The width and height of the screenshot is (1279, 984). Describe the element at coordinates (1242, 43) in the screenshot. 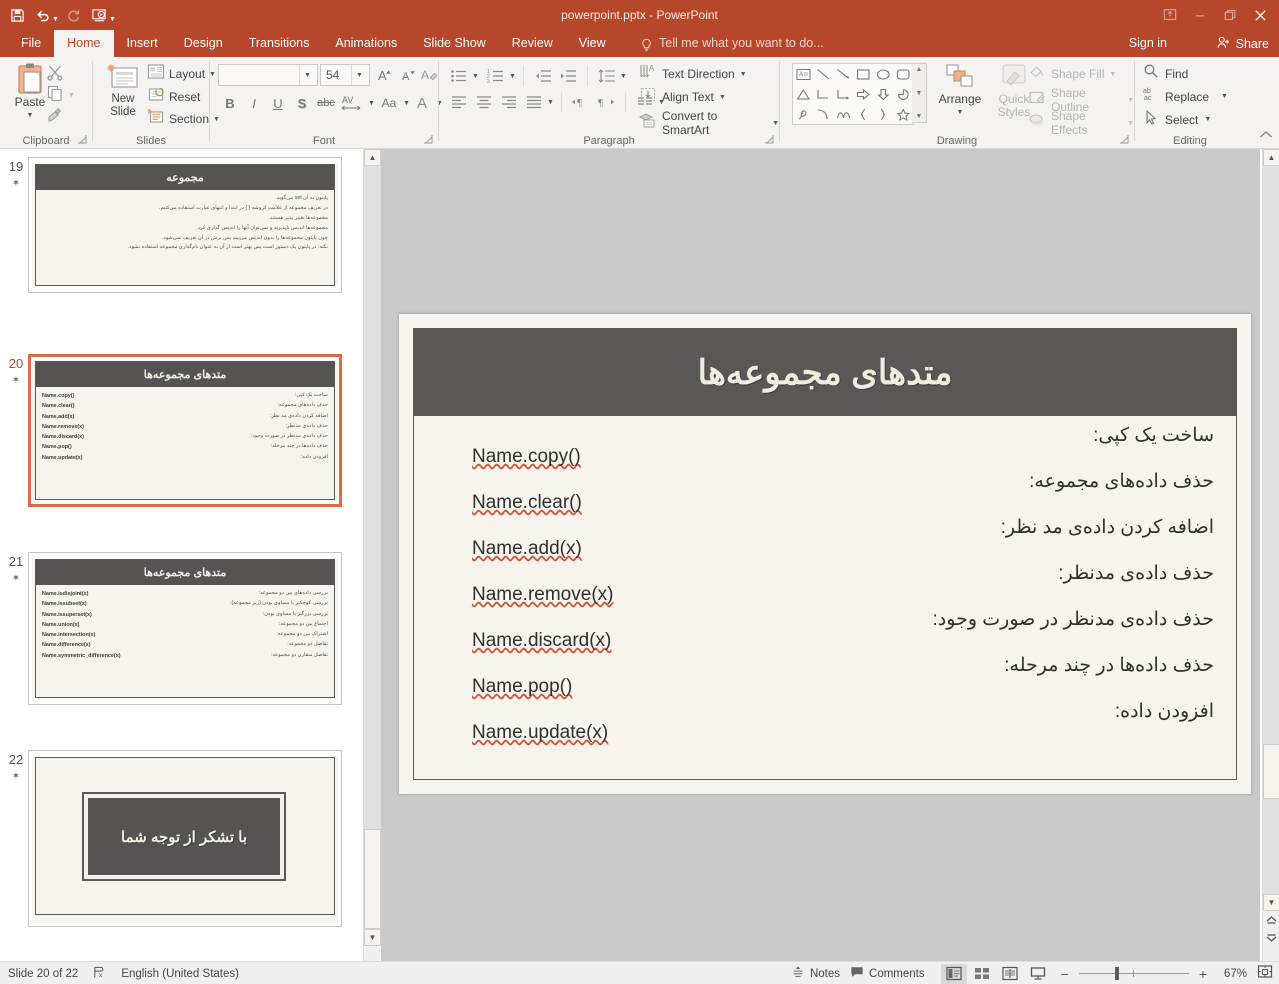

I see `share-button: Share` at that location.